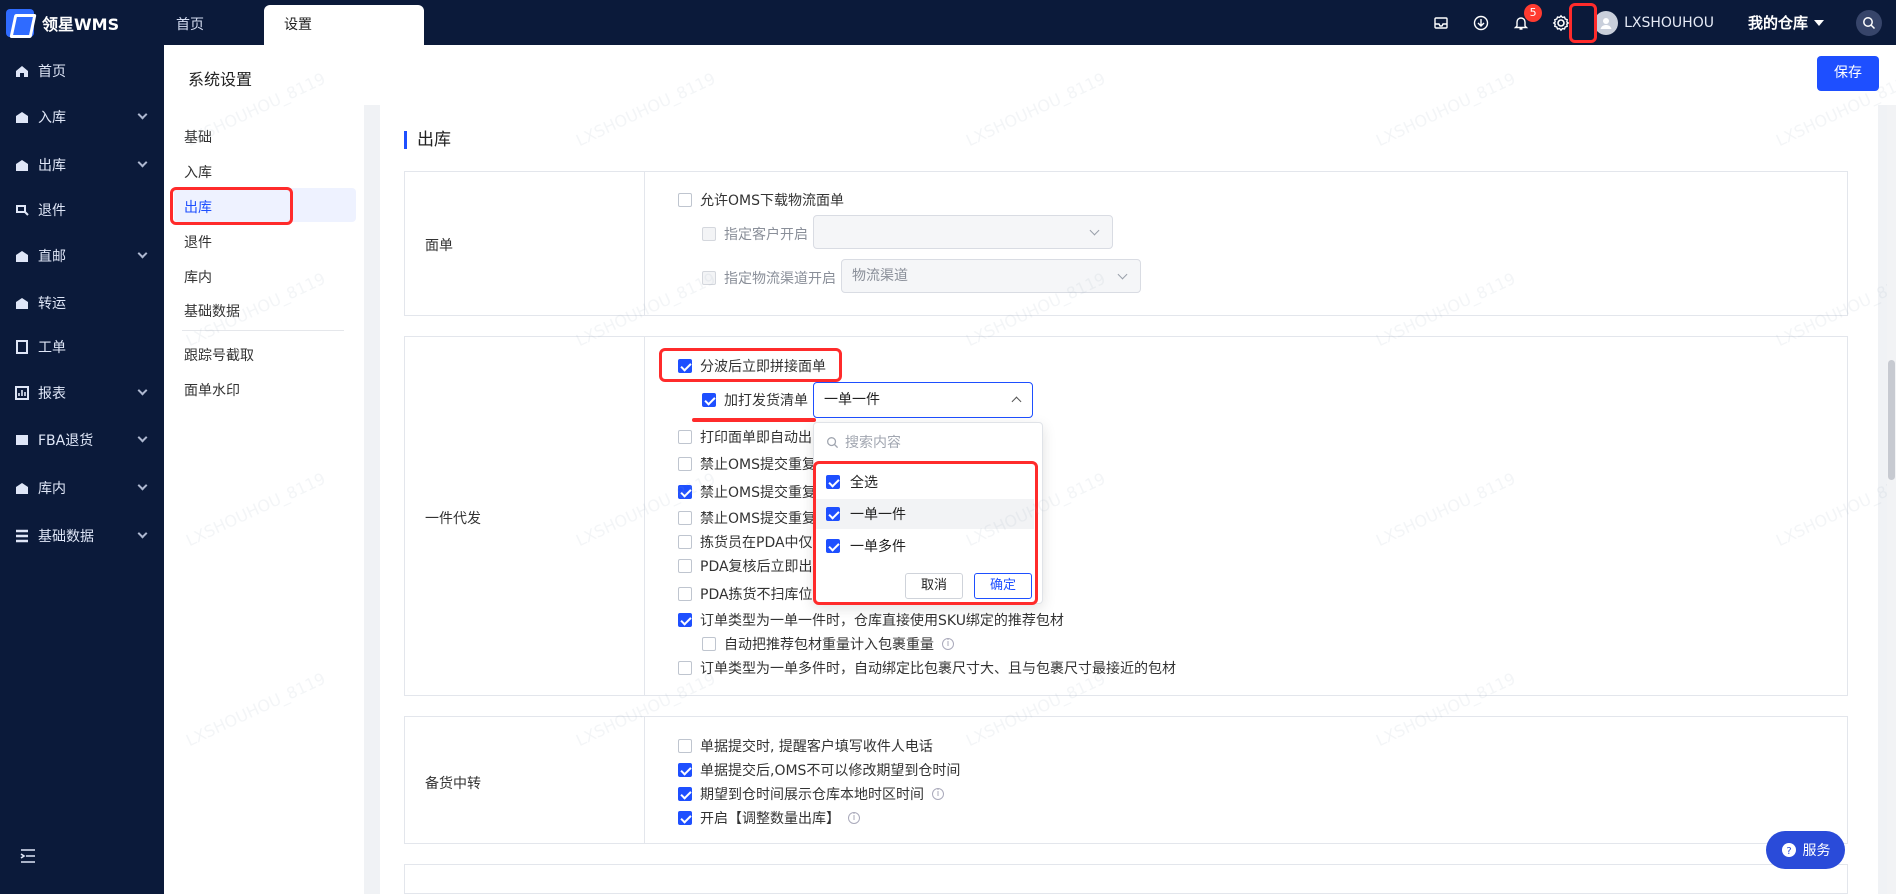  What do you see at coordinates (880, 276) in the screenshot?
I see `channel-select-placeholder: 物流渠道` at bounding box center [880, 276].